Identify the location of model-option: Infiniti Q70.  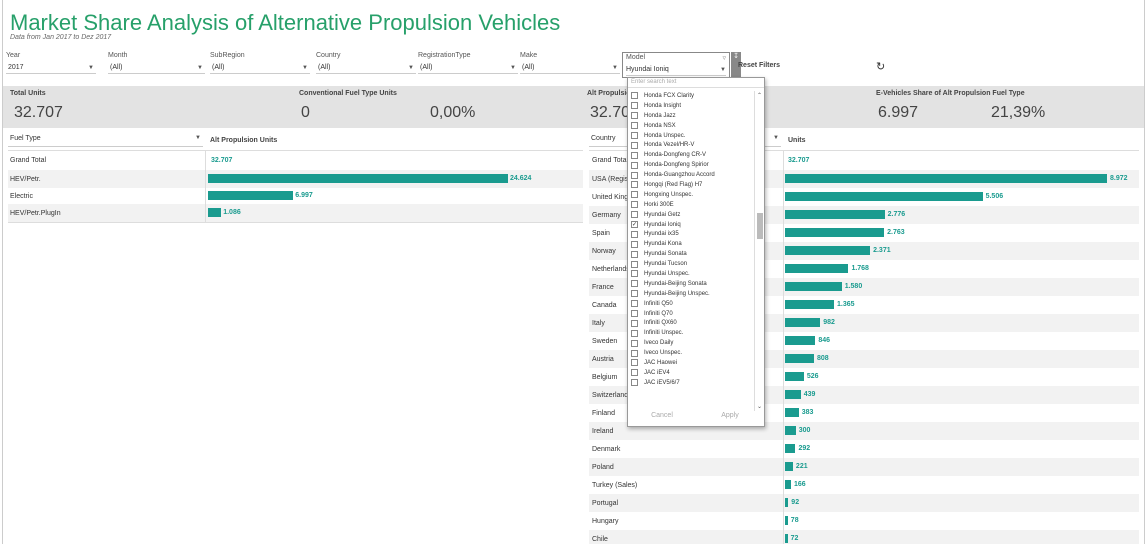
(691, 314).